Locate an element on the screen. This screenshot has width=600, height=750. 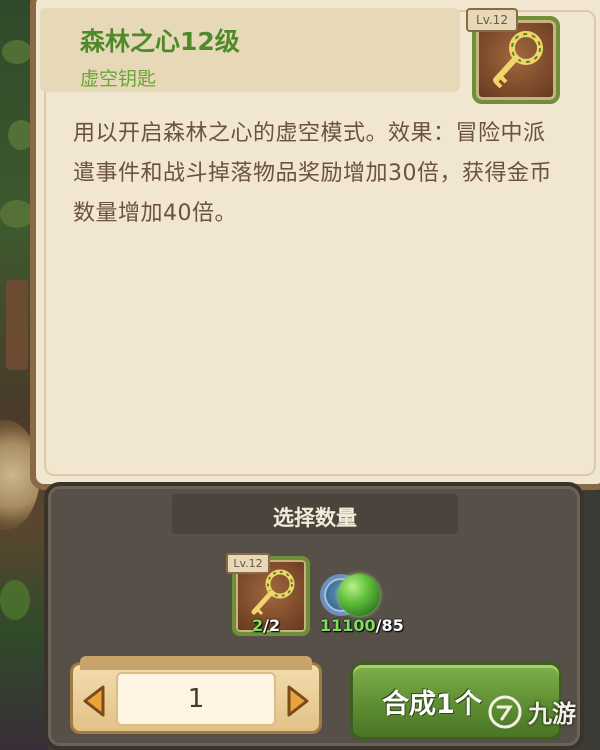
arrow-left-icon is located at coordinates (94, 701).